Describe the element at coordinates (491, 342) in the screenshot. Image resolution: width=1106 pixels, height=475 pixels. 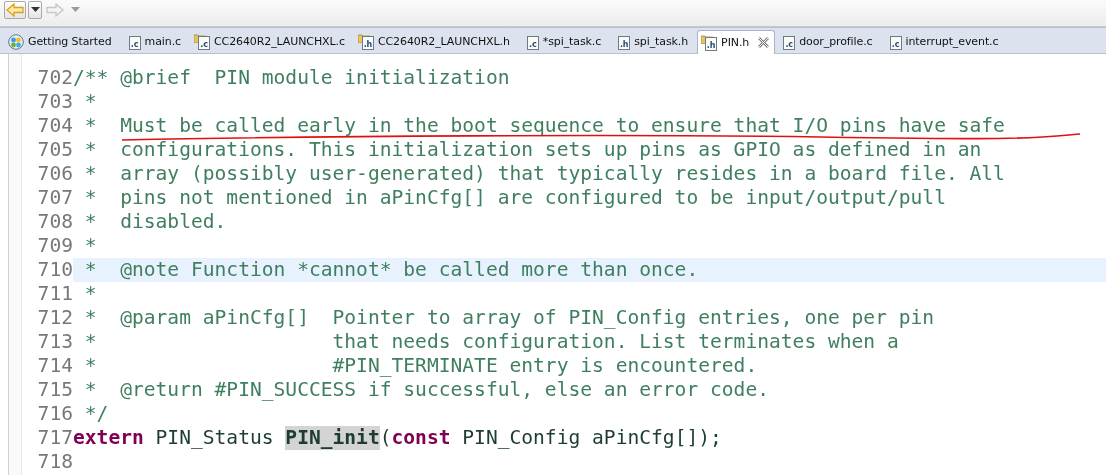
I see `code-comment: * that needs configuration. List terminates when a` at that location.